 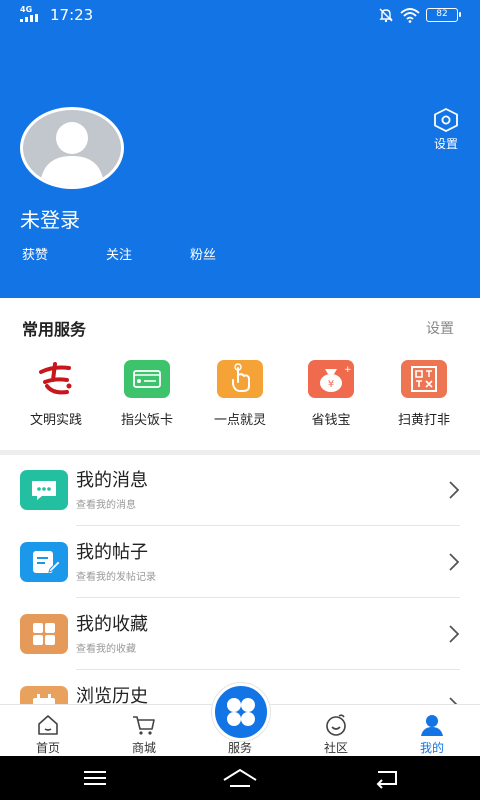 What do you see at coordinates (44, 490) in the screenshot?
I see `message-icon` at bounding box center [44, 490].